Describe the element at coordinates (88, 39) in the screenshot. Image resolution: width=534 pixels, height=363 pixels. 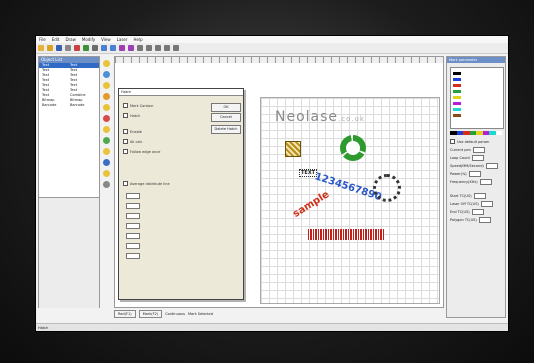
I see `menu-modify: Modify` at that location.